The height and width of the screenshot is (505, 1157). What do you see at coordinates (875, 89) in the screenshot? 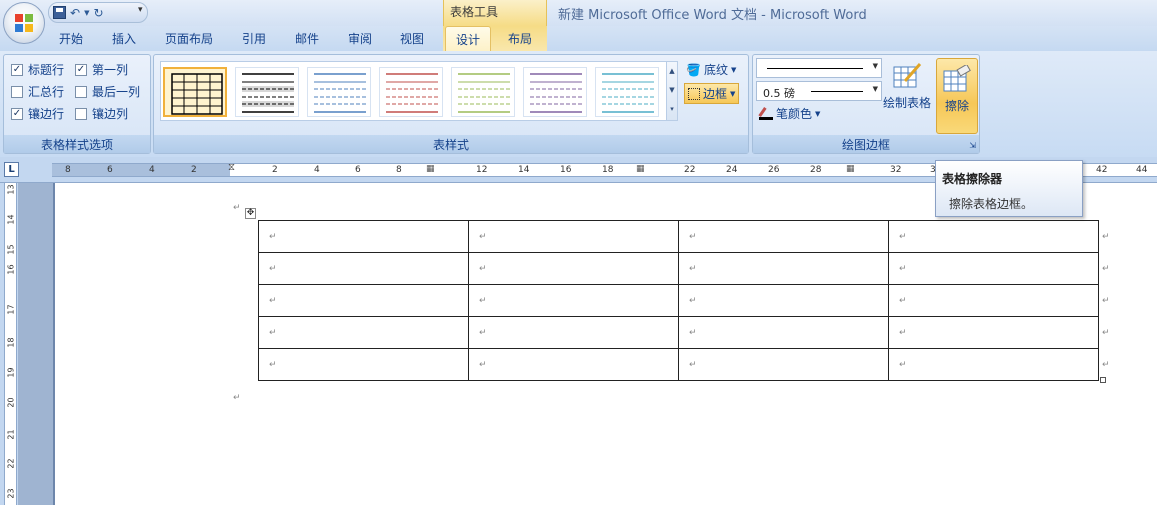
I see `line-weight-dropdown-icon: ▼` at bounding box center [875, 89].